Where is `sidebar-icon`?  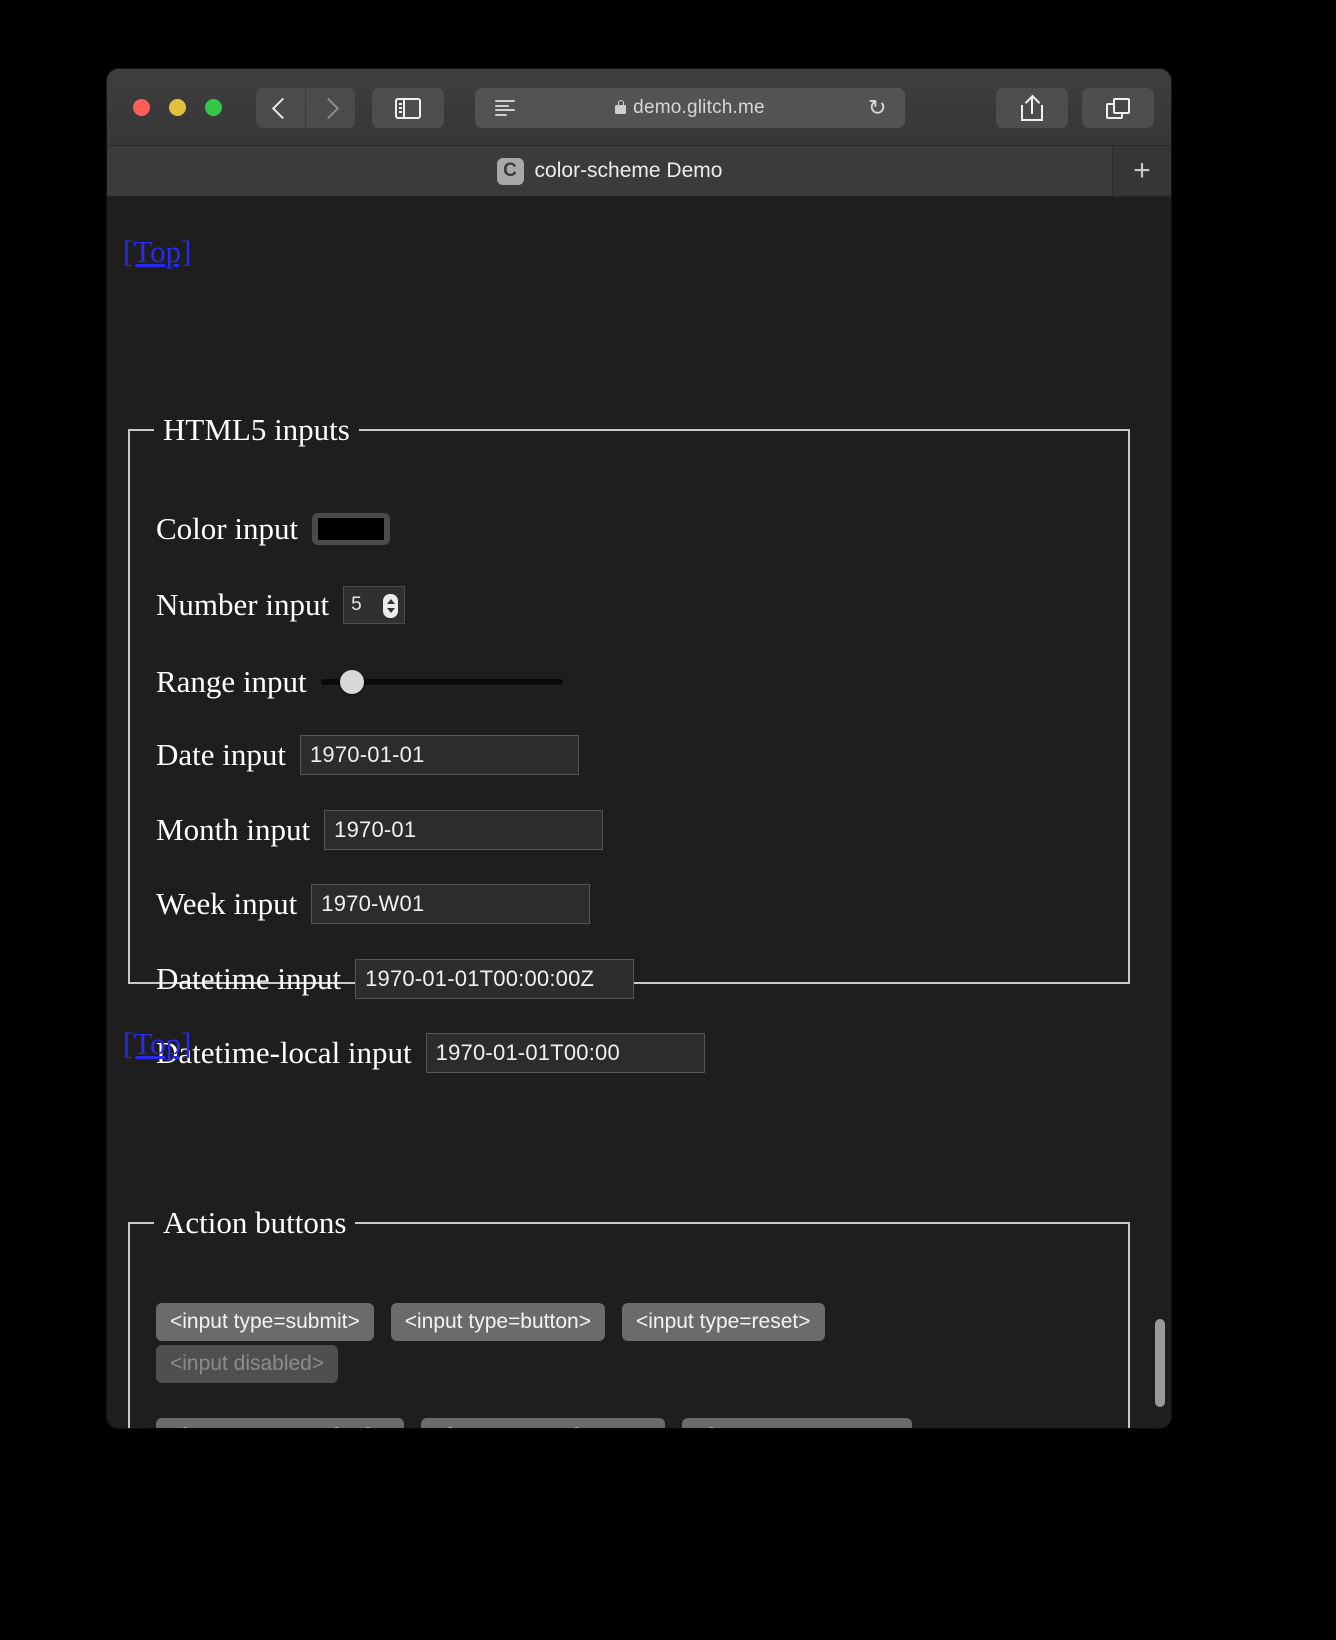 sidebar-icon is located at coordinates (408, 108).